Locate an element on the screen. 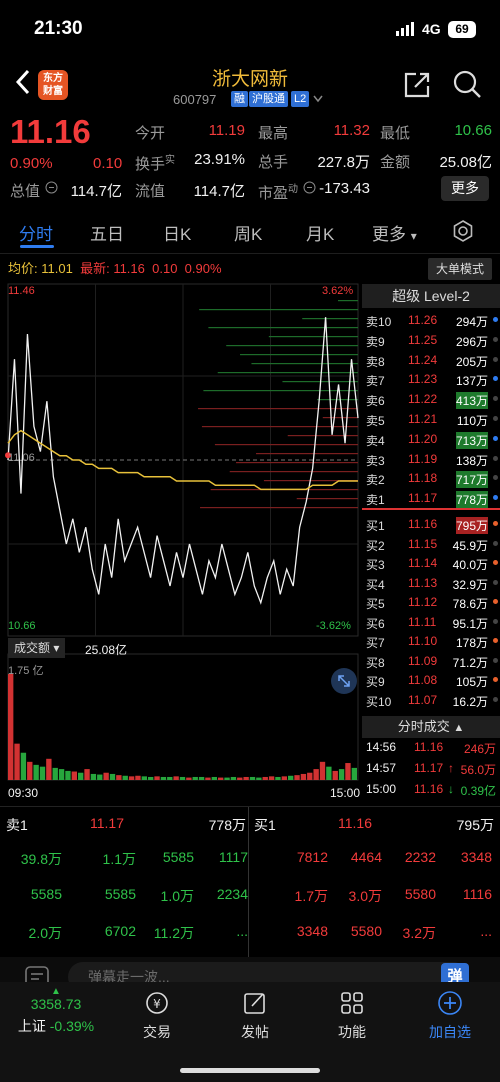 The width and height of the screenshot is (500, 1082). nav-trade: ¥ 交易 is located at coordinates (157, 1016).